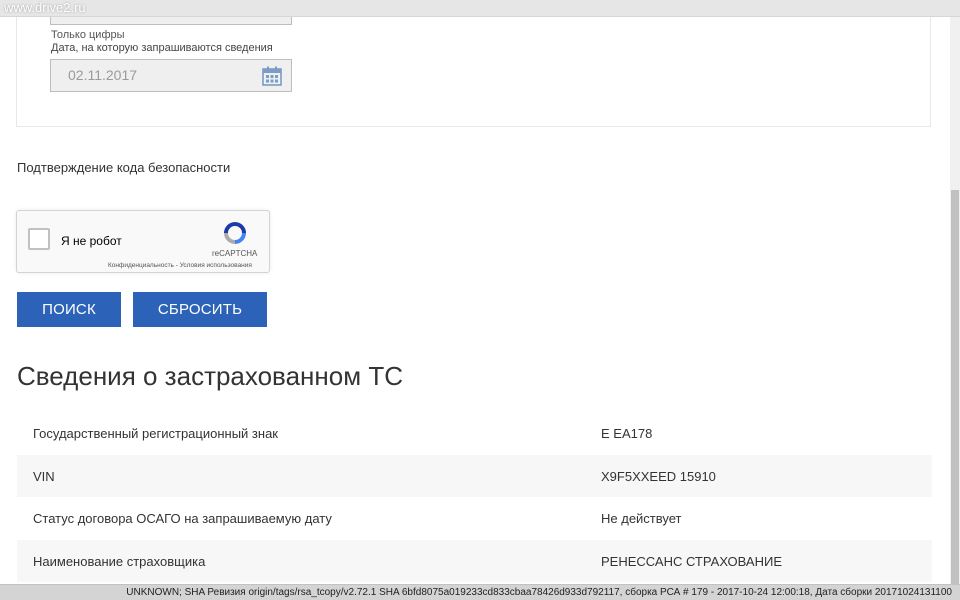 The height and width of the screenshot is (600, 960). What do you see at coordinates (69, 309) in the screenshot?
I see `search-button: Поиск` at bounding box center [69, 309].